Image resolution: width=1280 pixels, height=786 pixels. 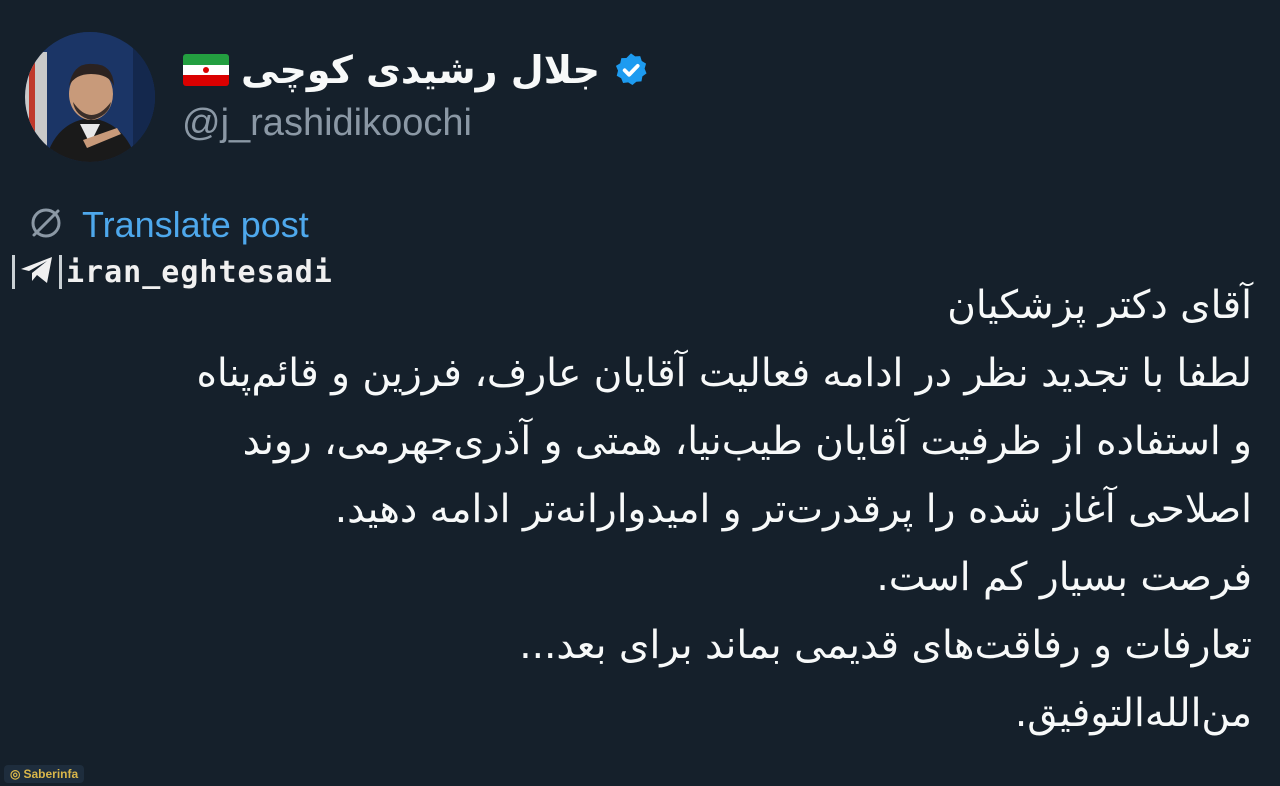 I want to click on tweet-line: آقای دکتر پزشکیان, so click(x=1099, y=305).